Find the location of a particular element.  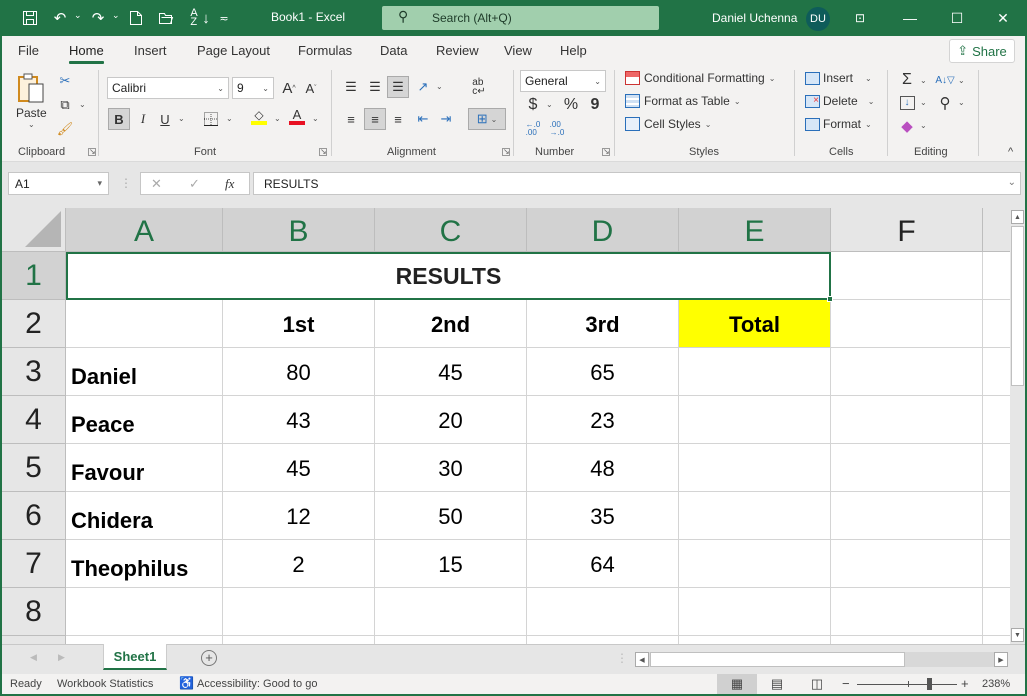

cell-b9 is located at coordinates (299, 640).